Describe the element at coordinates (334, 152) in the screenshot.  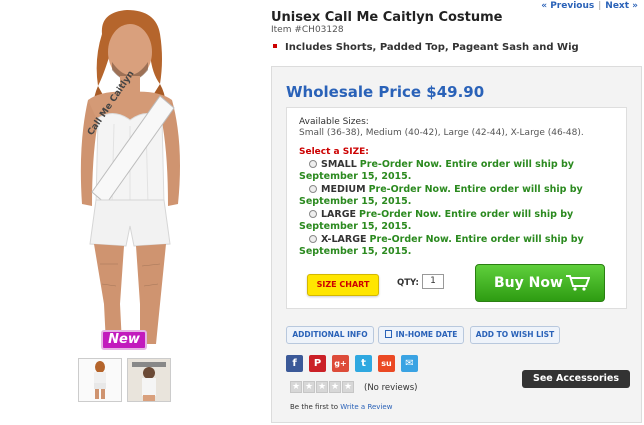
I see `select-size-label: Select a SIZE:` at that location.